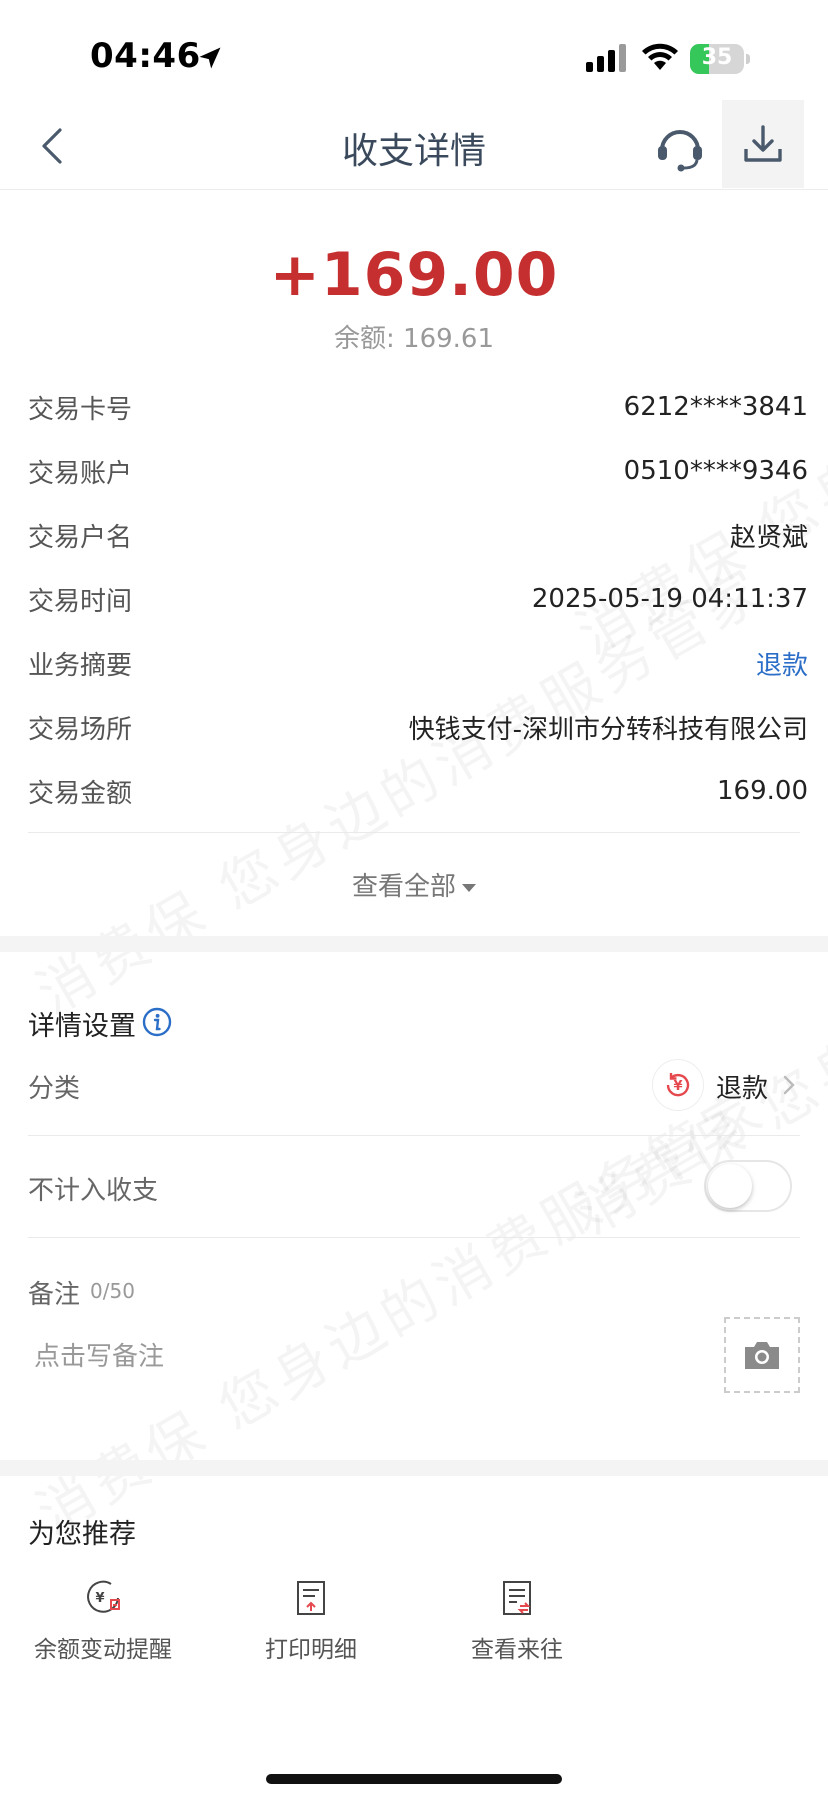 This screenshot has height=1800, width=828. Describe the element at coordinates (80, 537) in the screenshot. I see `detail-key: 交易户名` at that location.